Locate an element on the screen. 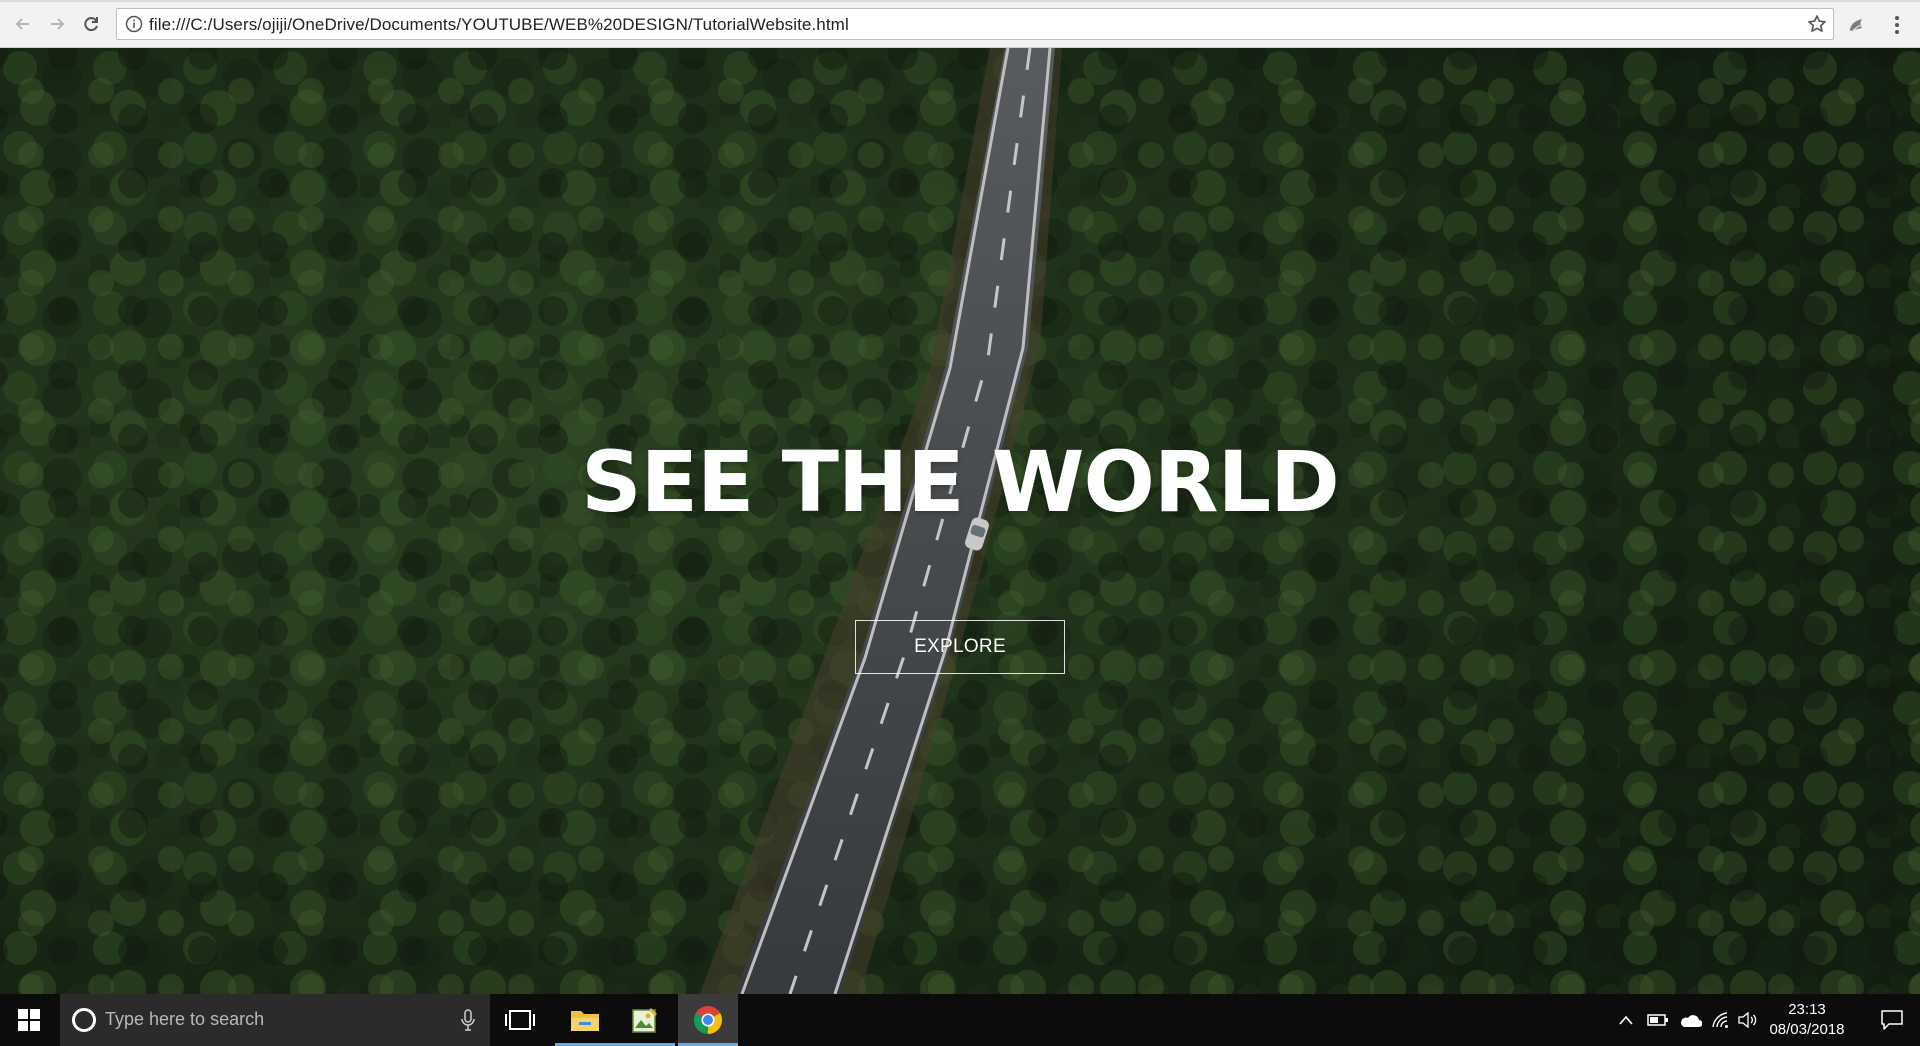 The height and width of the screenshot is (1046, 1920). explore-button: EXPLORE is located at coordinates (960, 647).